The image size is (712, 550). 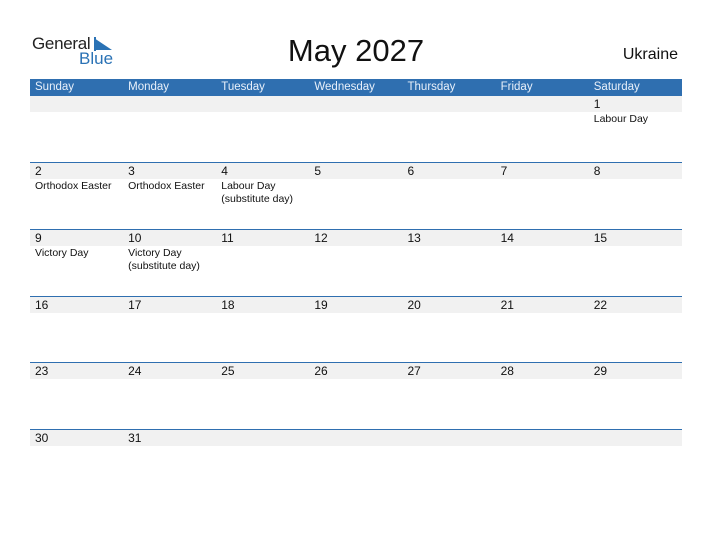 What do you see at coordinates (542, 251) in the screenshot?
I see `day-cell: 14` at bounding box center [542, 251].